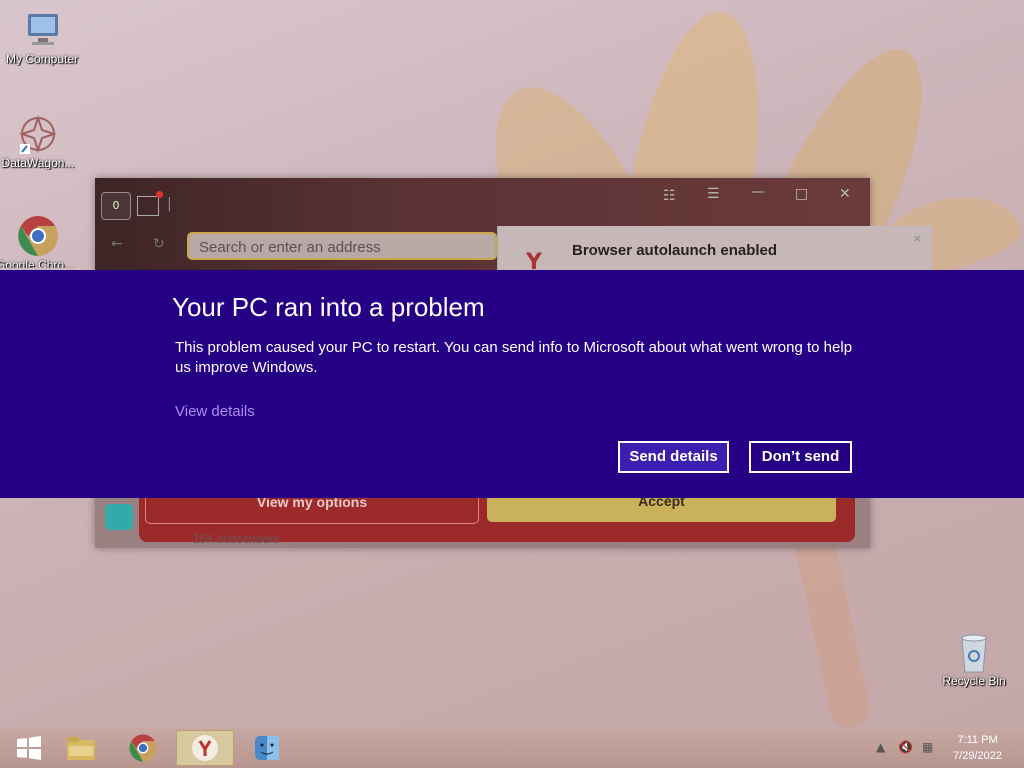 The width and height of the screenshot is (1024, 768). I want to click on taskbar: ▲ 🔇 ▦ 7:11 PM 7/29/2022, so click(512, 748).